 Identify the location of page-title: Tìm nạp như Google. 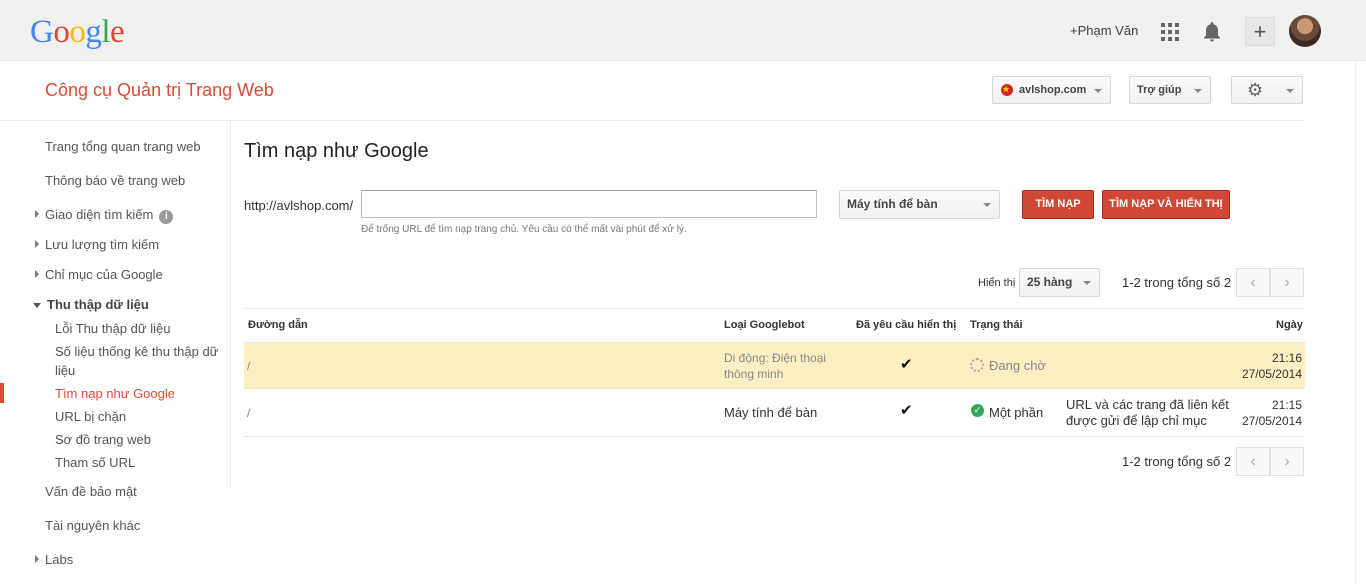
(336, 151).